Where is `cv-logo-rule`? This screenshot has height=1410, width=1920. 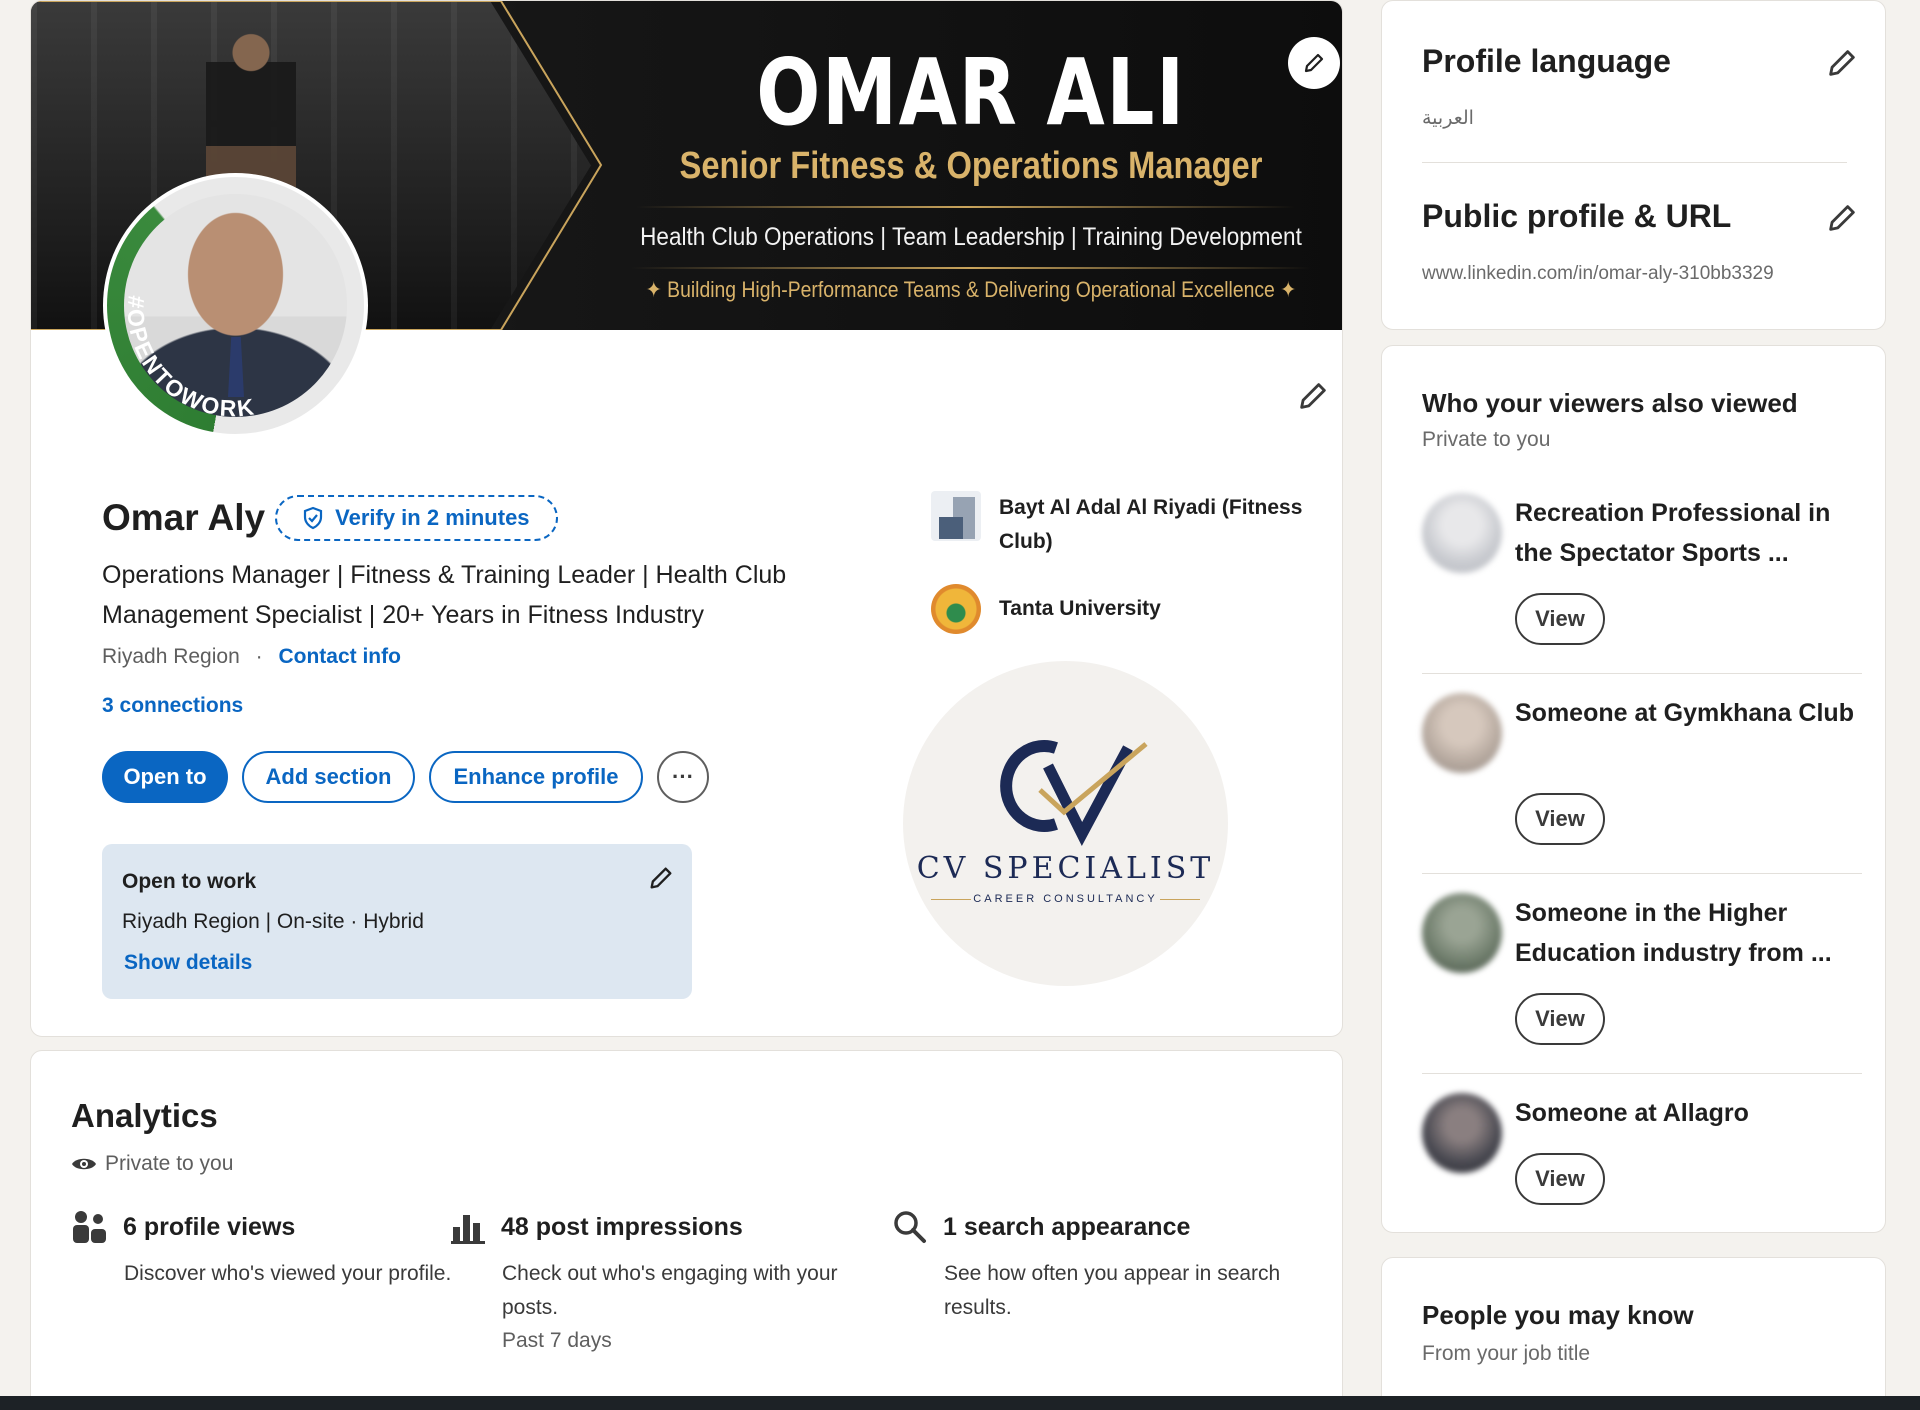
cv-logo-rule is located at coordinates (1180, 899).